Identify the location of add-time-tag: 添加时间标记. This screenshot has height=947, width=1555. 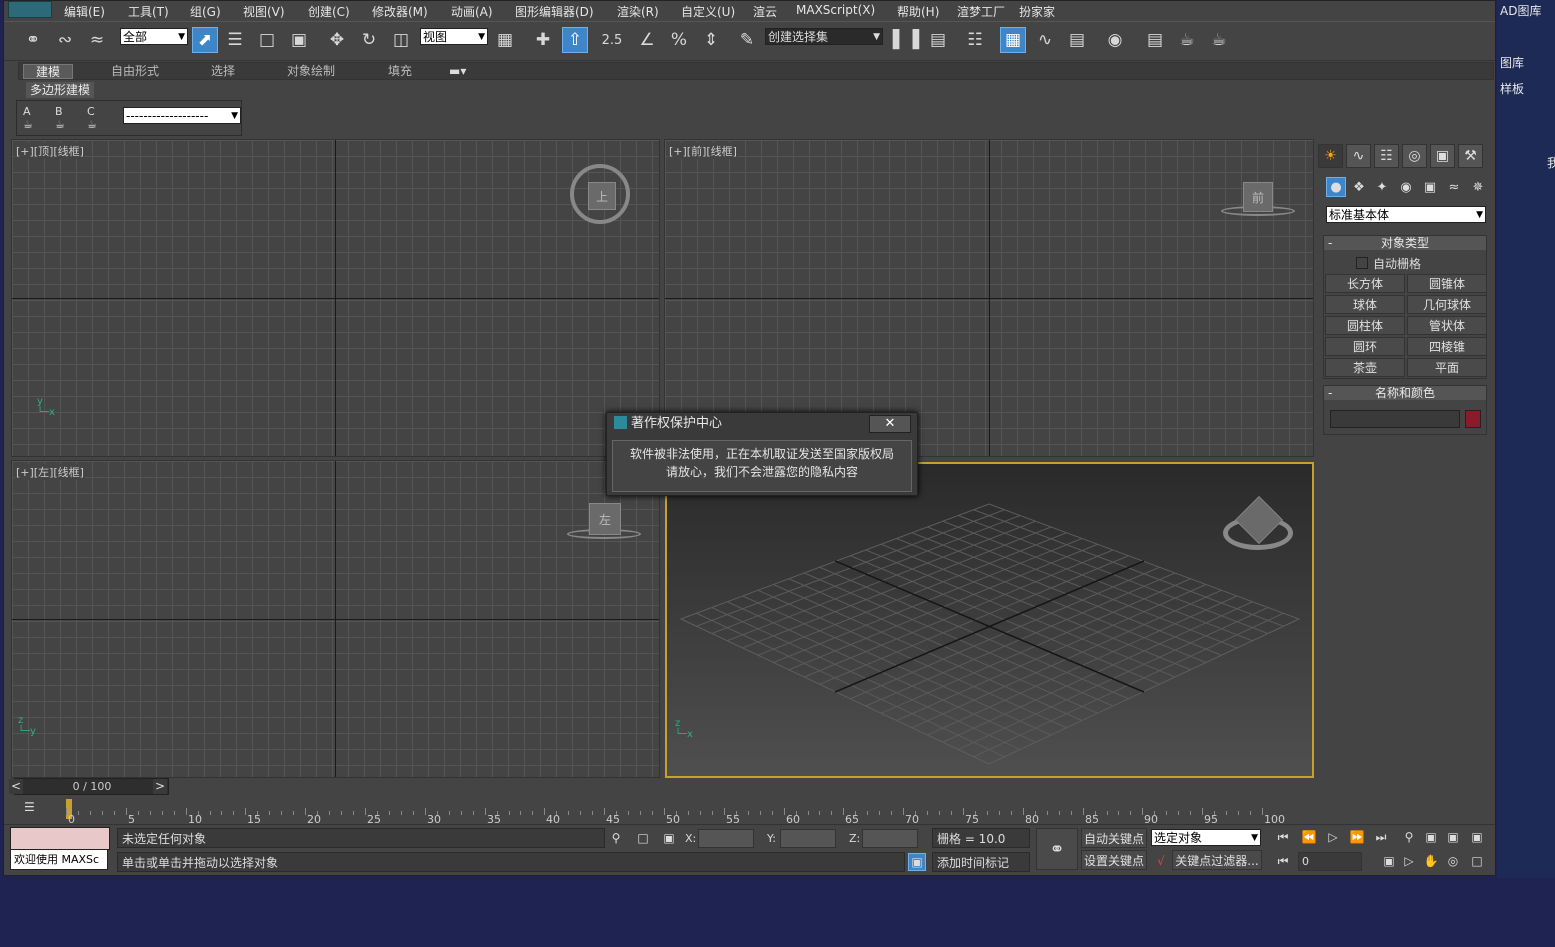
(981, 862).